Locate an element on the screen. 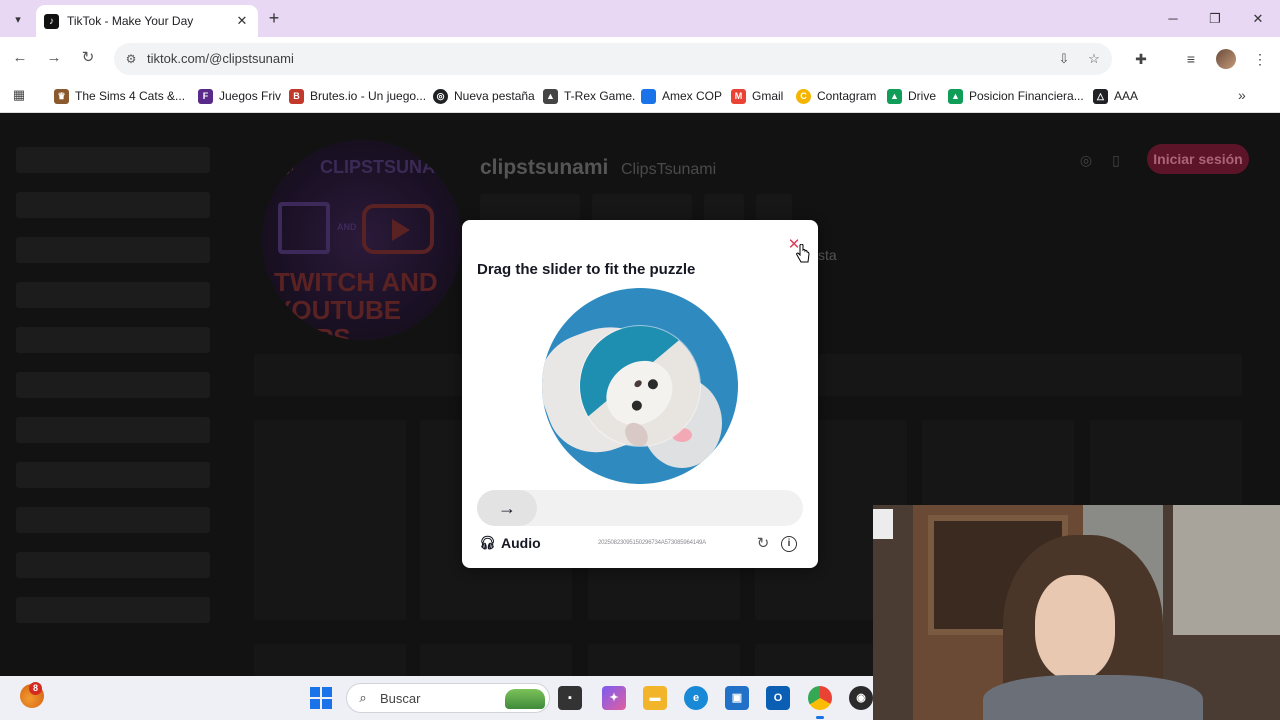 The width and height of the screenshot is (1280, 720). more-bookmarks-icon: » is located at coordinates (1242, 95).